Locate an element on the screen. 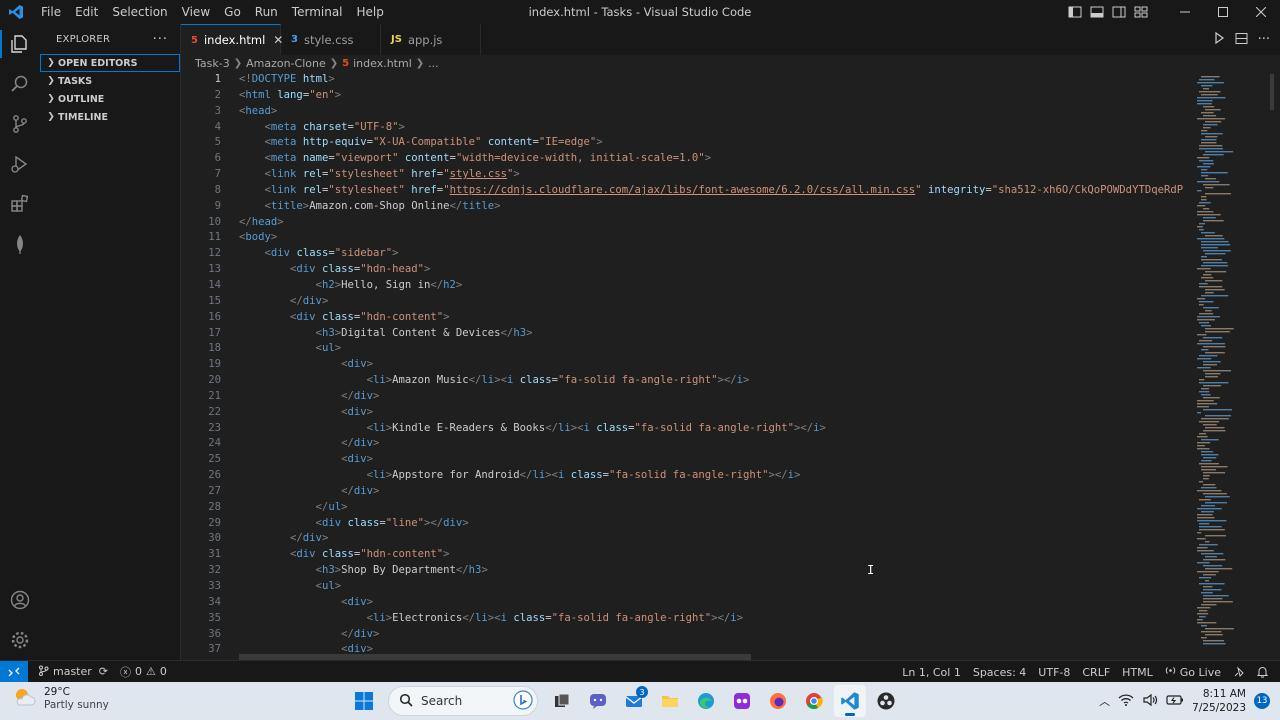 This screenshot has width=1280, height=720. split-editor-icon is located at coordinates (1241, 40).